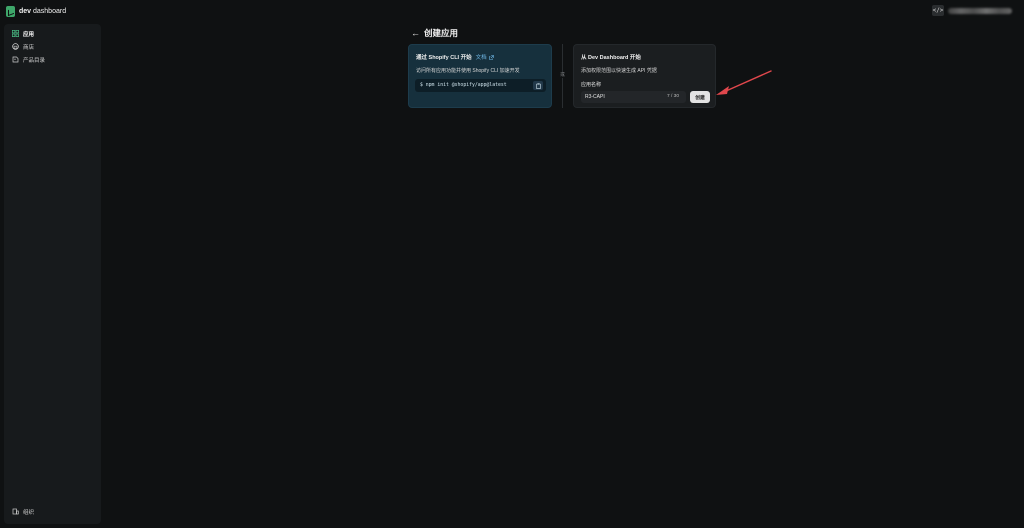 Image resolution: width=1024 pixels, height=528 pixels. Describe the element at coordinates (43, 11) in the screenshot. I see `brand-name: dev dashboard` at that location.